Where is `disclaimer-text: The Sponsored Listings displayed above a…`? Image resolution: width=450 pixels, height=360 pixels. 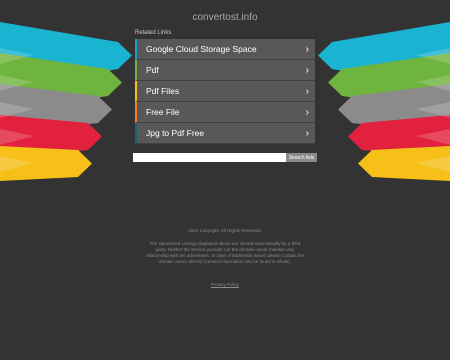
disclaimer-text: The Sponsored Listings displayed above a… is located at coordinates (225, 252).